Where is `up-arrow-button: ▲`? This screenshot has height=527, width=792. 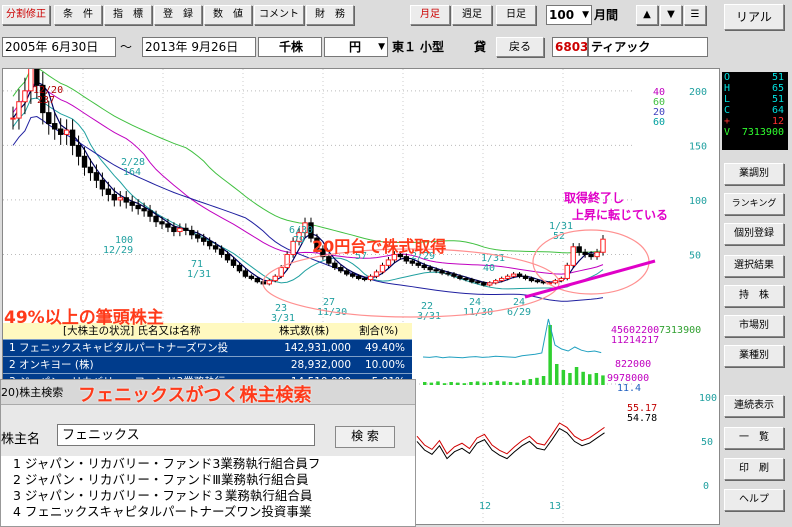
up-arrow-button: ▲ is located at coordinates (647, 15).